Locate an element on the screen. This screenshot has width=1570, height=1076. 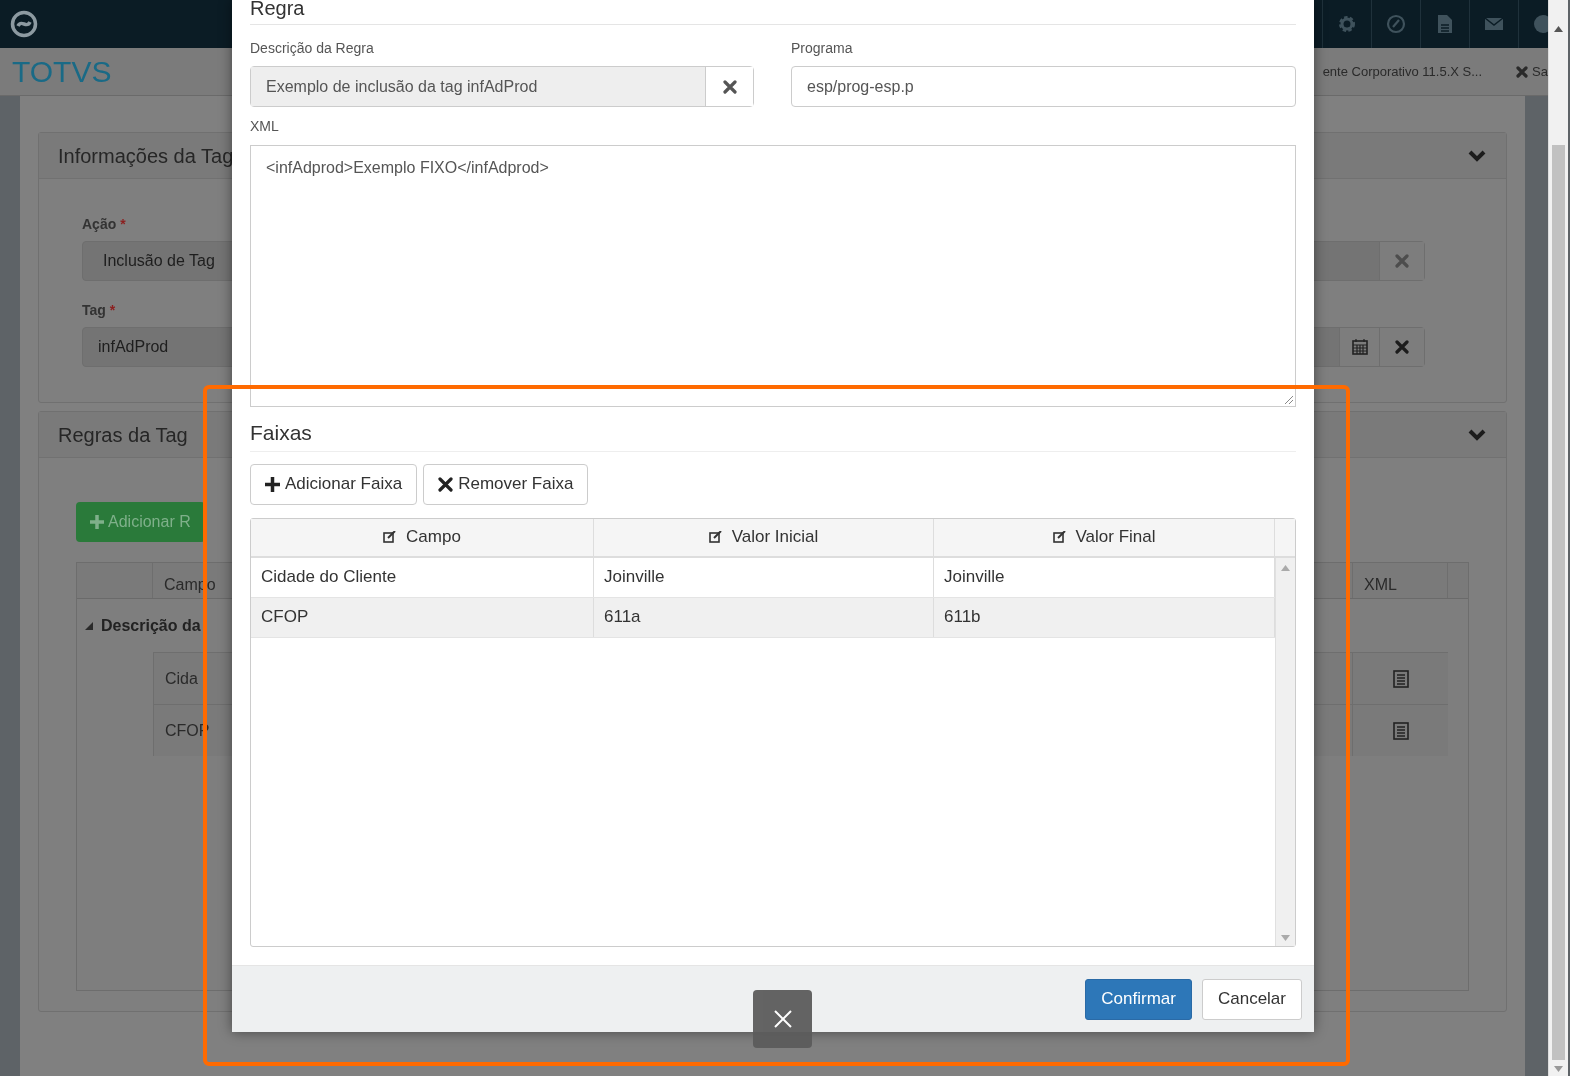
close-button is located at coordinates (782, 1019).